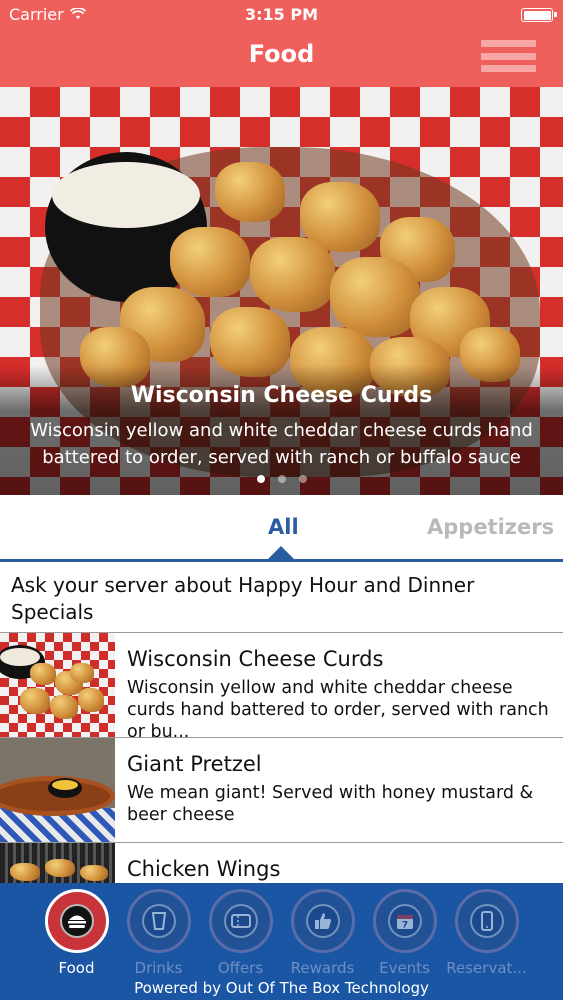 This screenshot has width=563, height=1000. I want to click on menu-item-title: Giant Pretzel, so click(194, 764).